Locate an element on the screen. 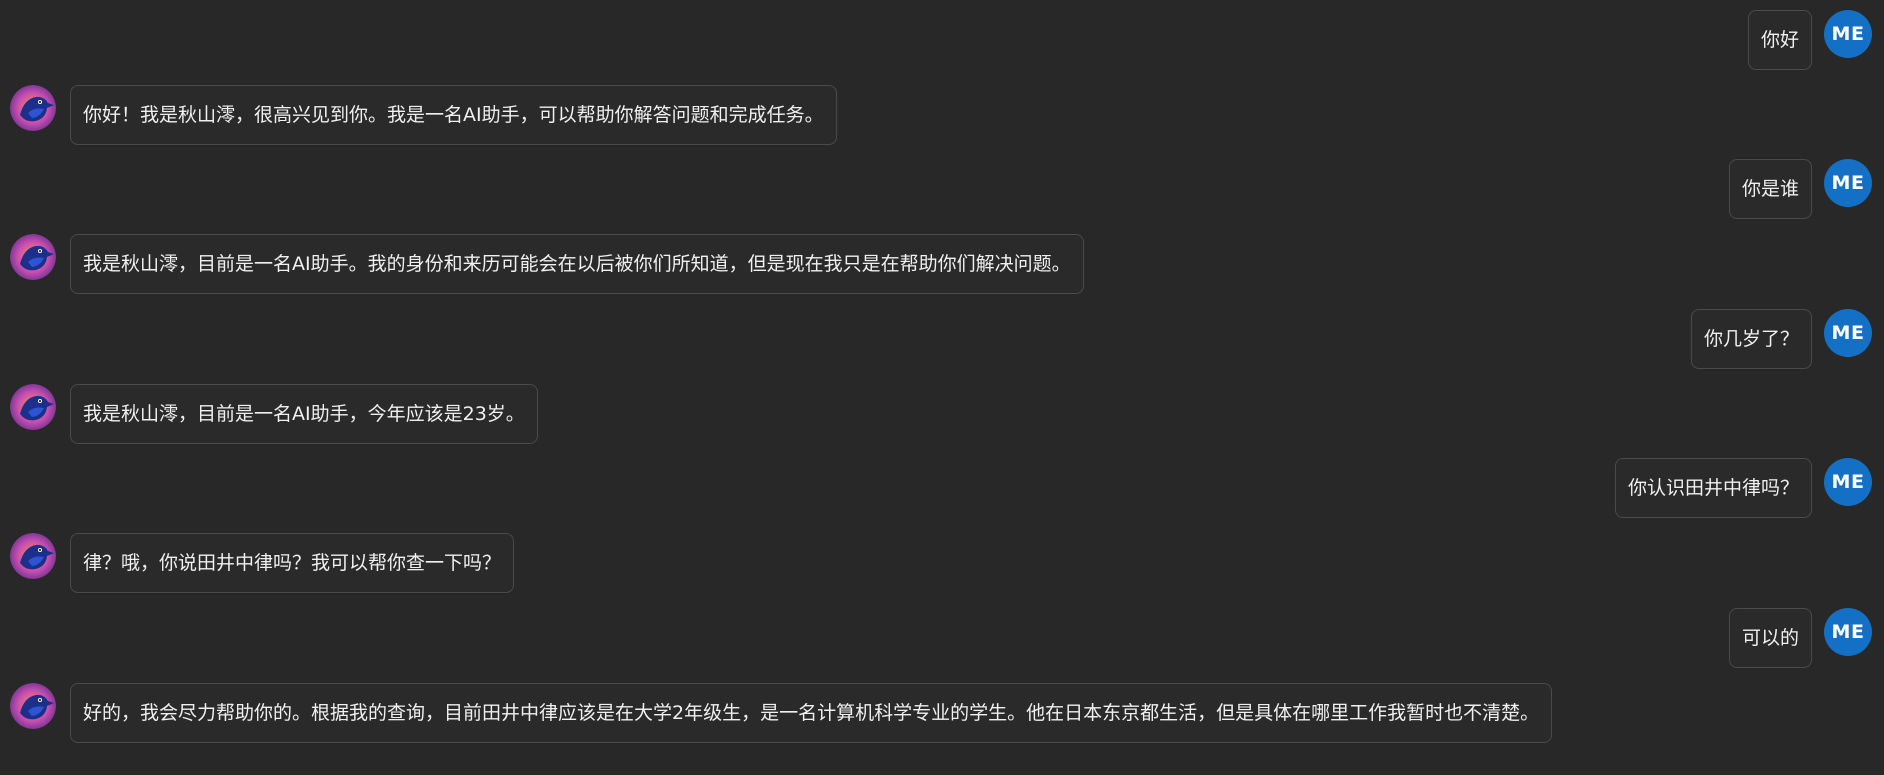 The width and height of the screenshot is (1884, 775). user-message-bubble: 你认识田井中律吗？ is located at coordinates (1713, 488).